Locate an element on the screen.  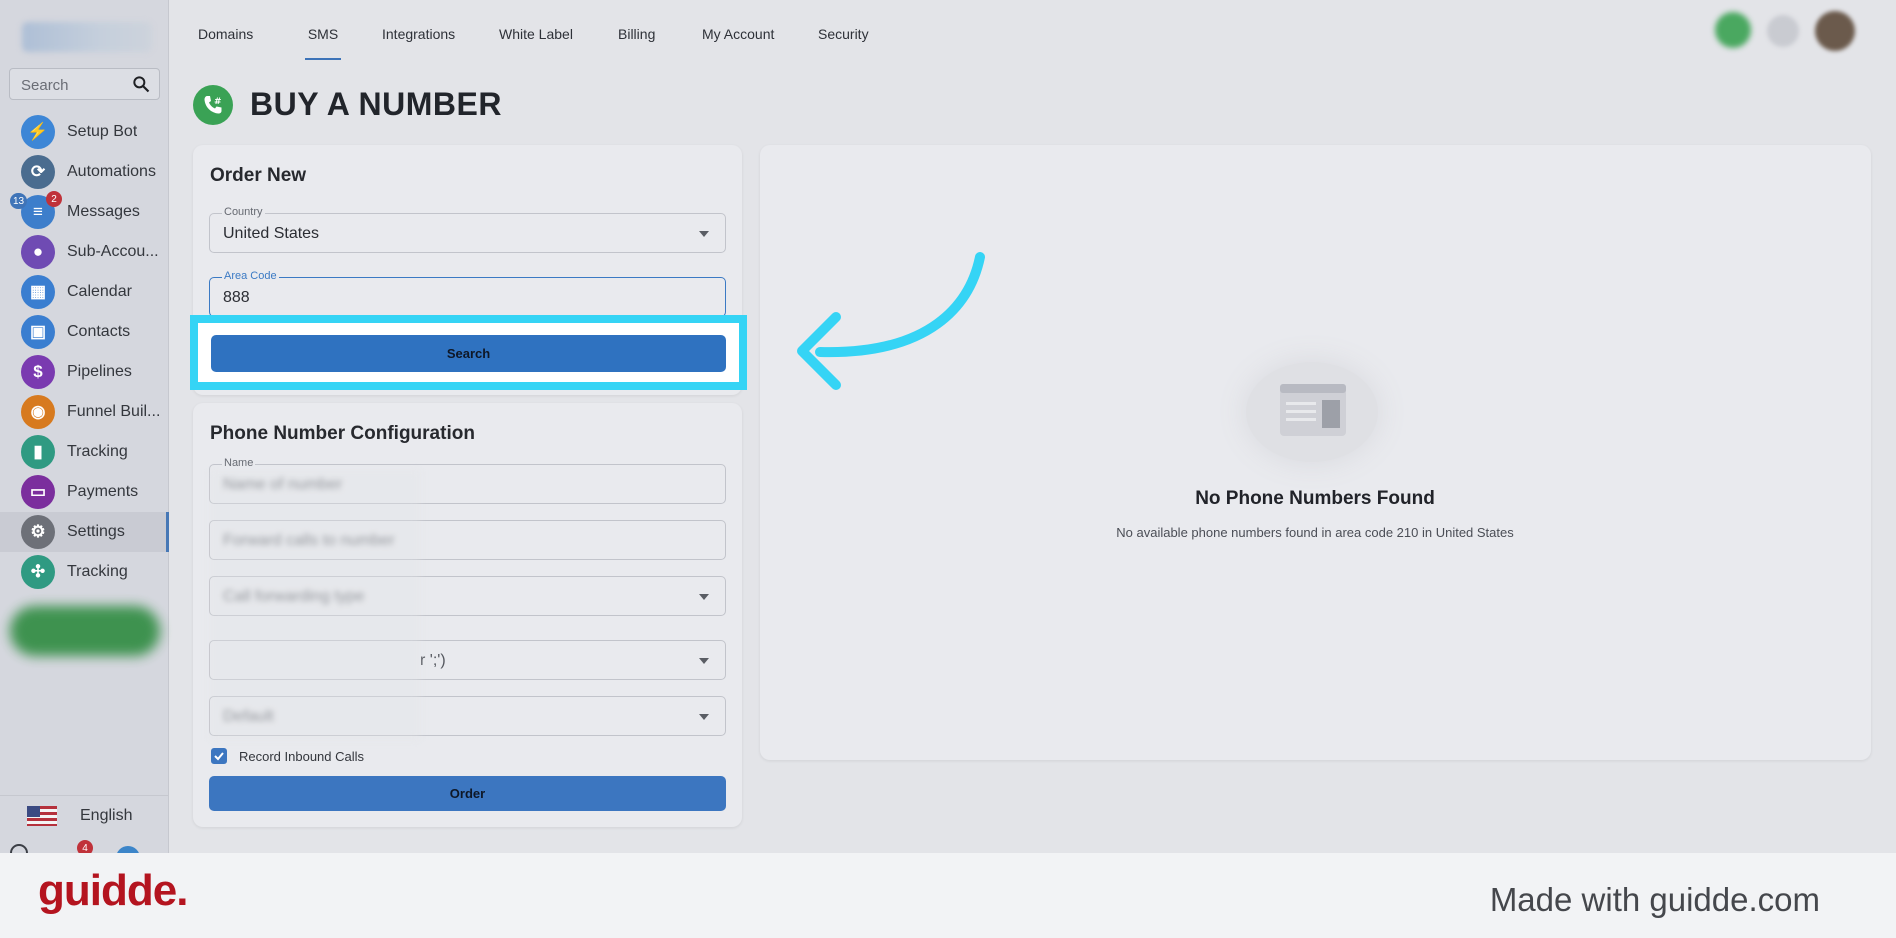
sidebar-item-pipelines: $ Pipelines is located at coordinates (84, 372).